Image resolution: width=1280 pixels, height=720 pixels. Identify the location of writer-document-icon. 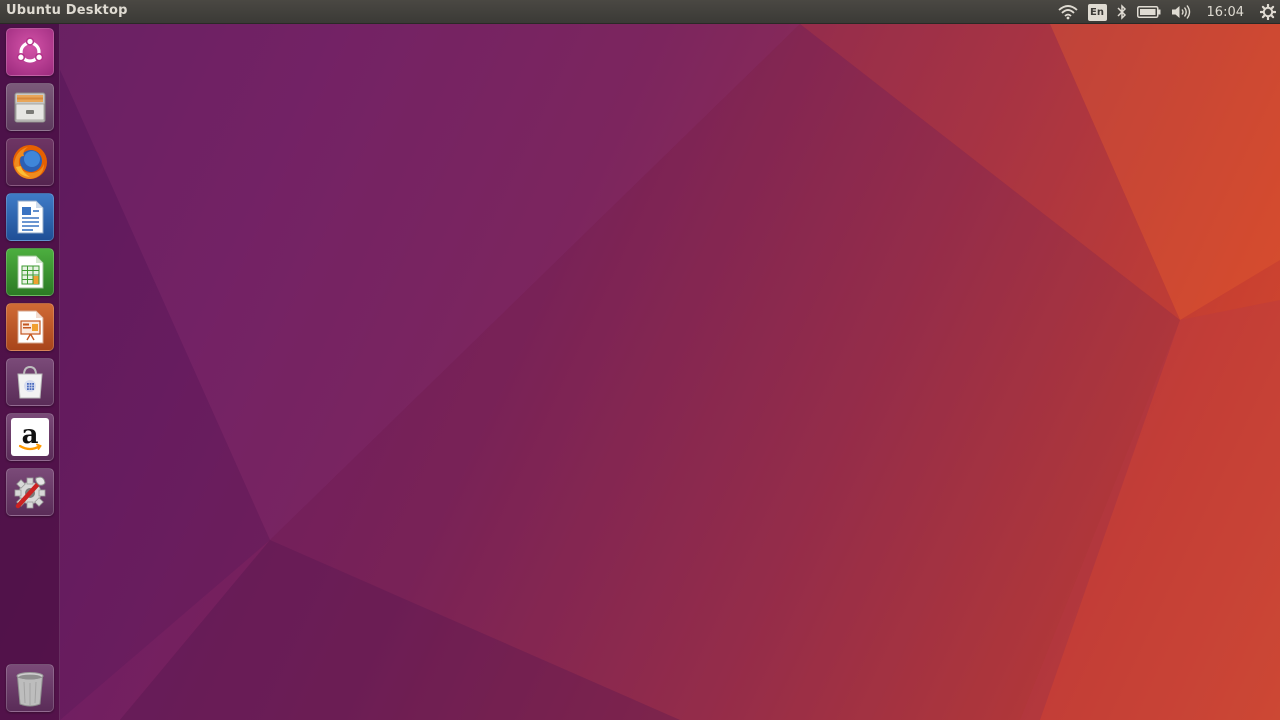
(30, 217).